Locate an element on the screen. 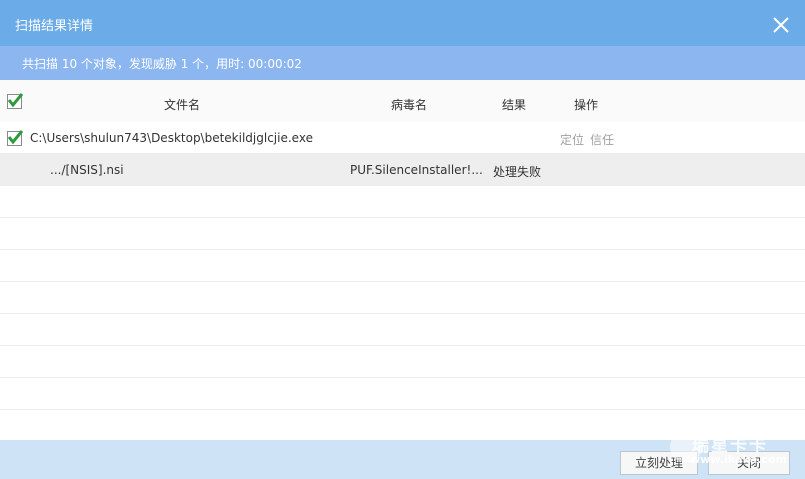 This screenshot has height=479, width=805. locate-link: 定位 is located at coordinates (572, 139).